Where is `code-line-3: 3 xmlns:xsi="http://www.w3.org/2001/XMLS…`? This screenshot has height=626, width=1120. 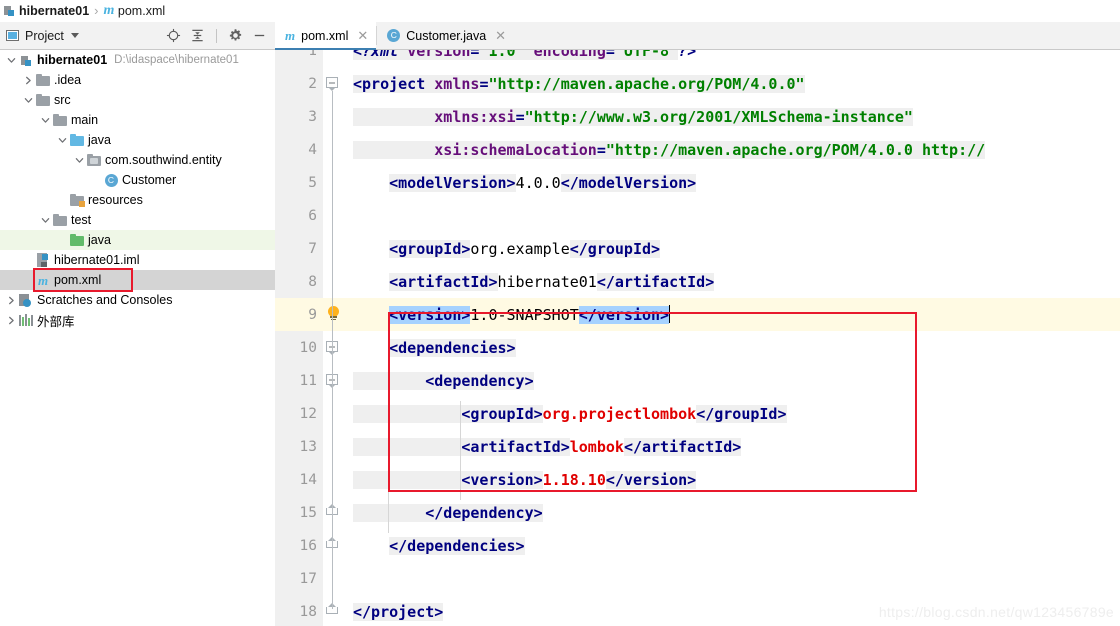
code-line-3: 3 xmlns:xsi="http://www.w3.org/2001/XMLS… is located at coordinates (697, 116).